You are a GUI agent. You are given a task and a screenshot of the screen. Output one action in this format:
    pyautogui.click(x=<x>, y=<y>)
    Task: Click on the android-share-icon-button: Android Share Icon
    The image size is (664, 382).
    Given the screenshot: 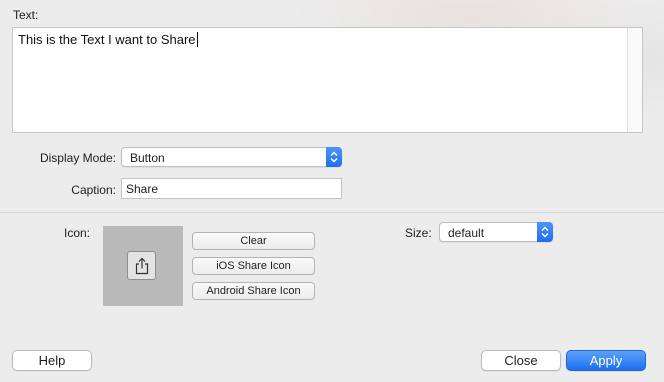 What is the action you would take?
    pyautogui.click(x=253, y=291)
    